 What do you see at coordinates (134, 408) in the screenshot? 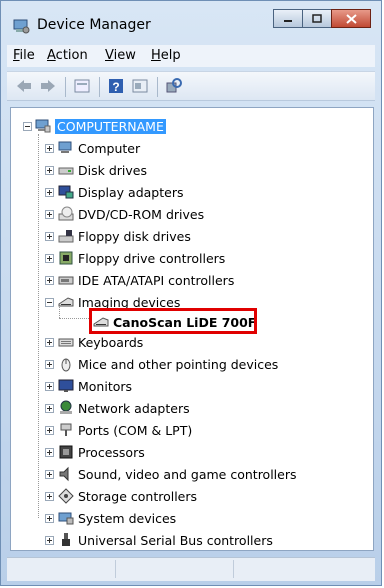
I see `tree-item-network-adapters: Network adapters` at bounding box center [134, 408].